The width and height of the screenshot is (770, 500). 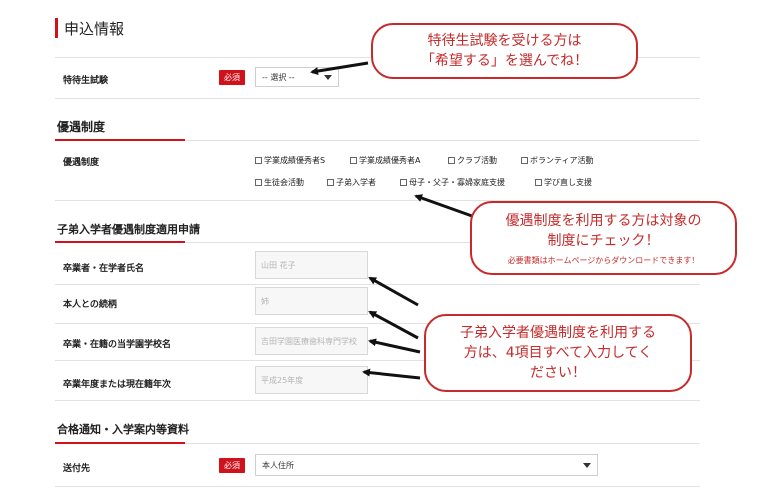 What do you see at coordinates (393, 325) in the screenshot?
I see `arrow-to-relationship-input` at bounding box center [393, 325].